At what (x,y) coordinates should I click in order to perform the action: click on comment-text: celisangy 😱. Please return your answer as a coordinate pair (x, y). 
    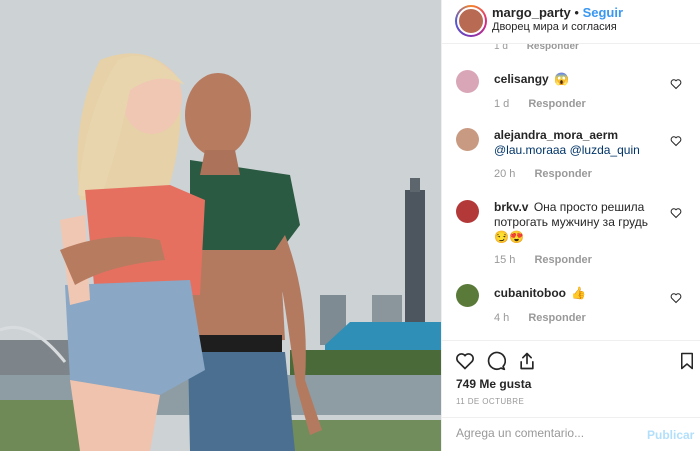
    Looking at the image, I should click on (579, 79).